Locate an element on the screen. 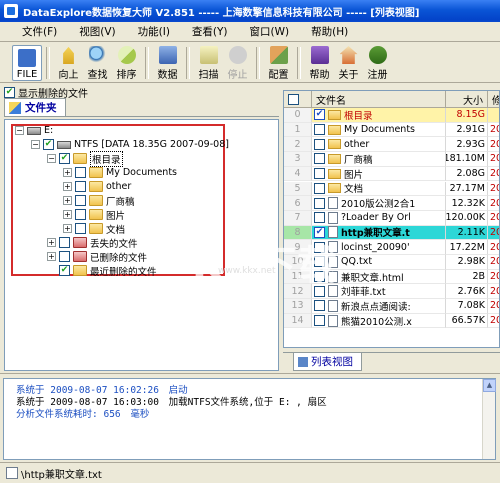  select-all-checkbox is located at coordinates (293, 99).